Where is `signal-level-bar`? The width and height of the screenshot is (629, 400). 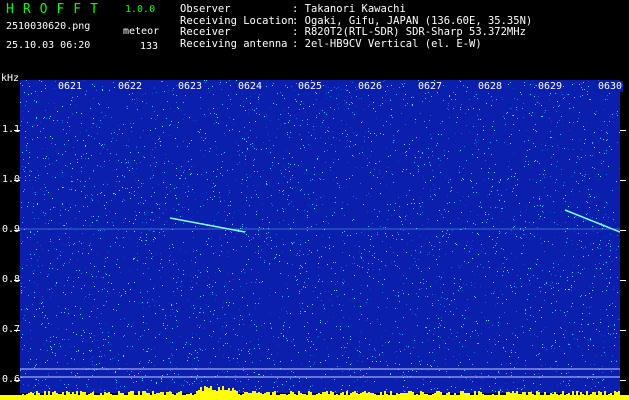
signal-level-bar is located at coordinates (314, 393).